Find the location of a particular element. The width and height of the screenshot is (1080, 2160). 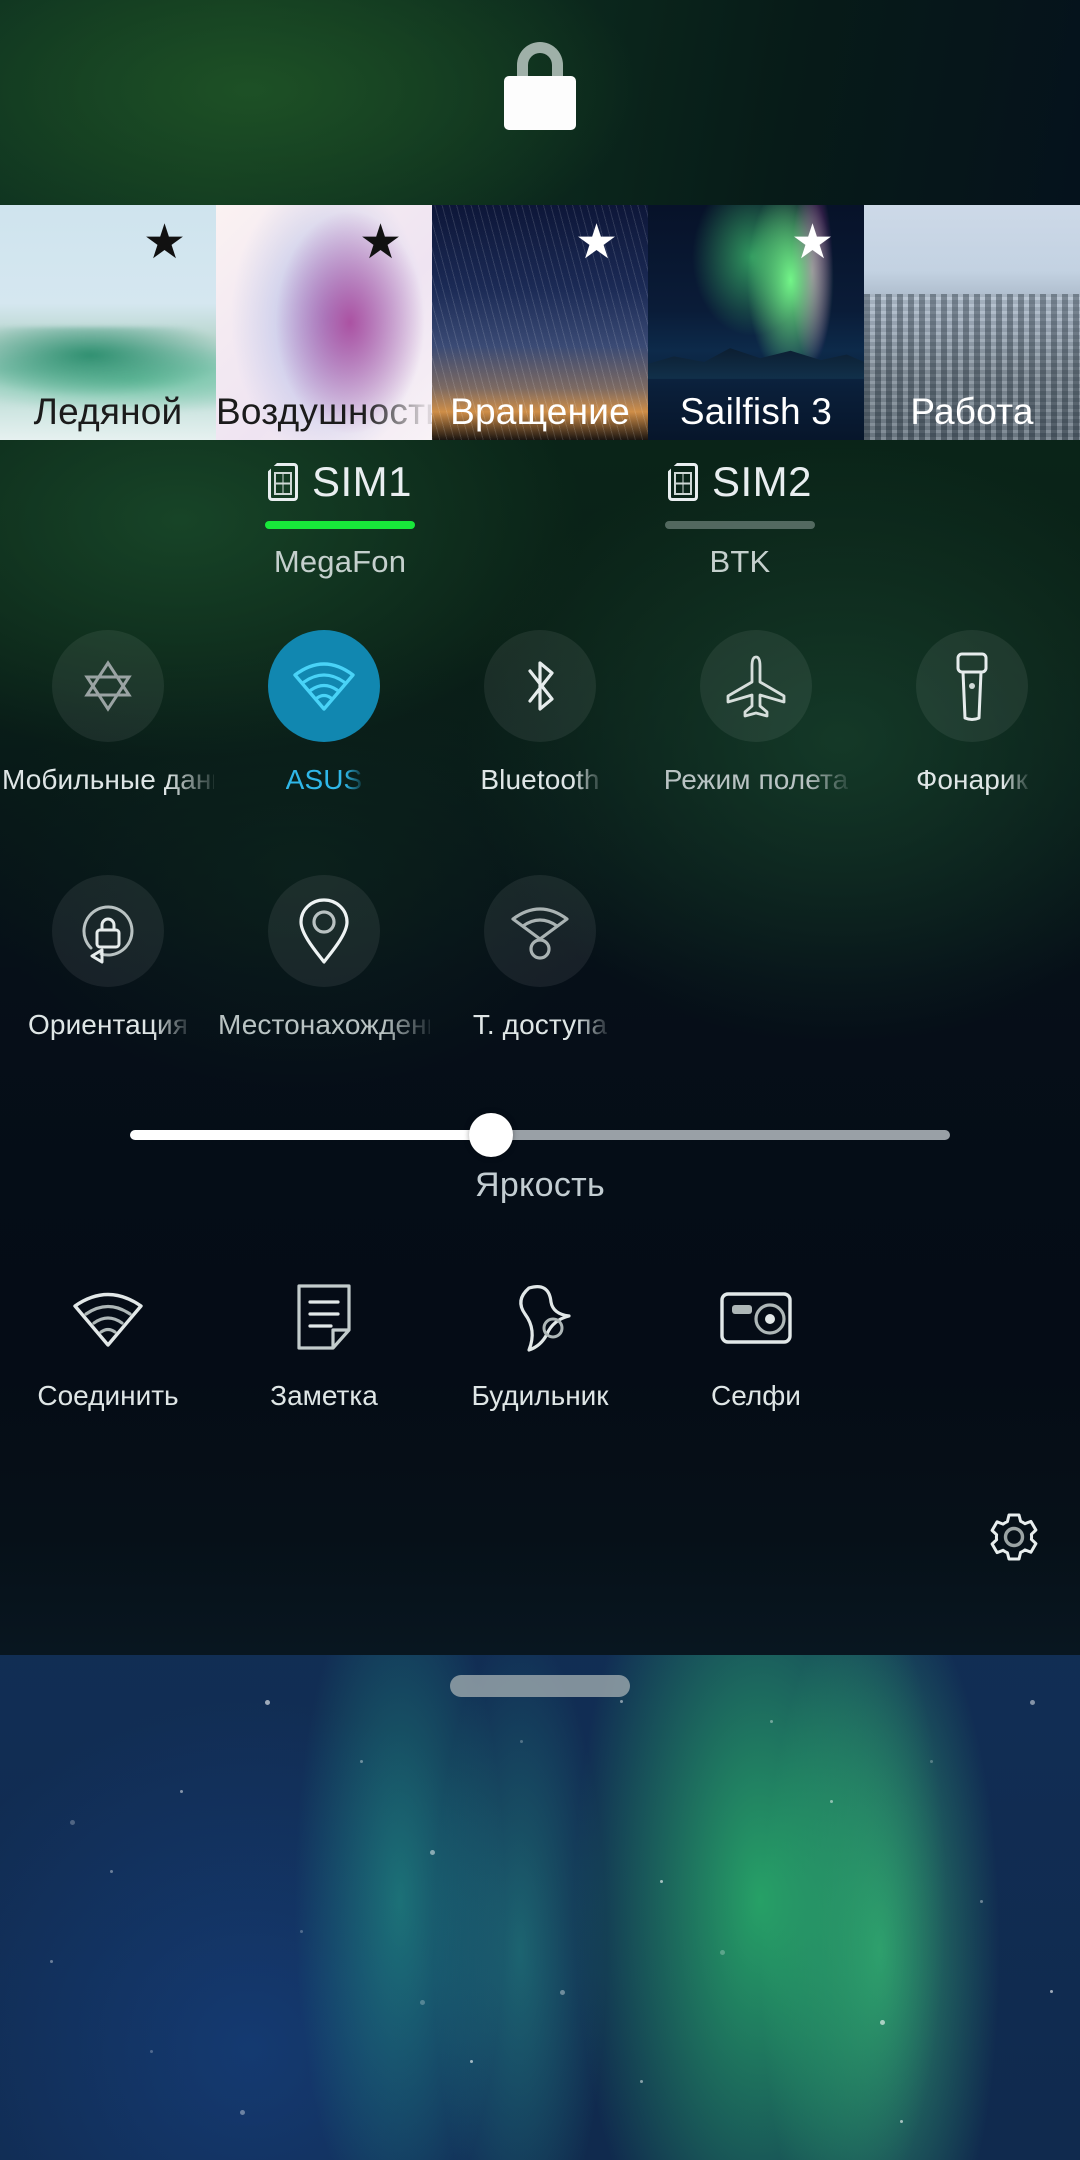

toggle-flashlight-label: Фонарик is located at coordinates (972, 779).